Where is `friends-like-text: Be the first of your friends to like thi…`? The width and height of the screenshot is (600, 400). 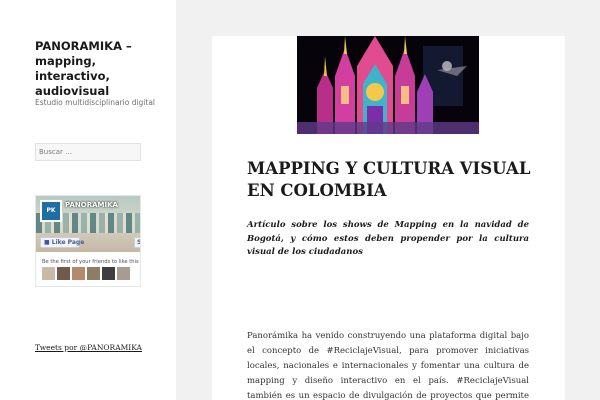
friends-like-text: Be the first of your friends to like thi… is located at coordinates (90, 262).